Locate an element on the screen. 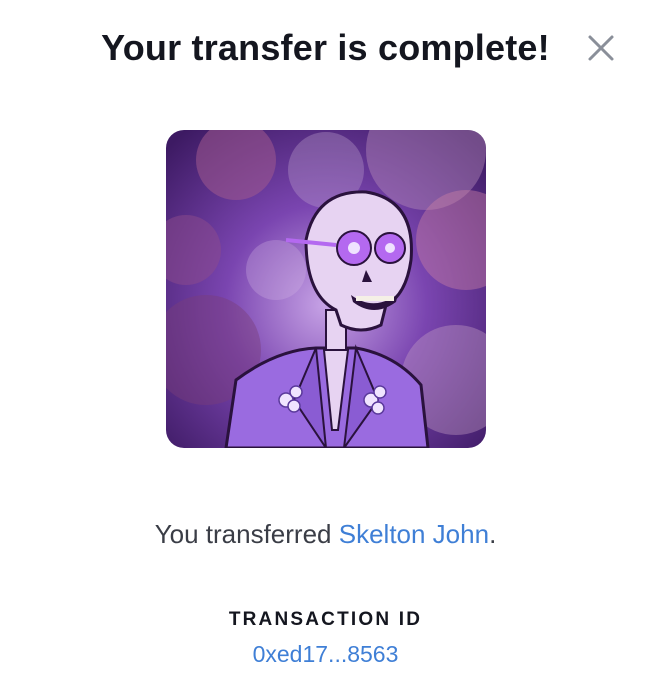 The image size is (651, 680). transfer-message: You transferred Skelton John. is located at coordinates (325, 534).